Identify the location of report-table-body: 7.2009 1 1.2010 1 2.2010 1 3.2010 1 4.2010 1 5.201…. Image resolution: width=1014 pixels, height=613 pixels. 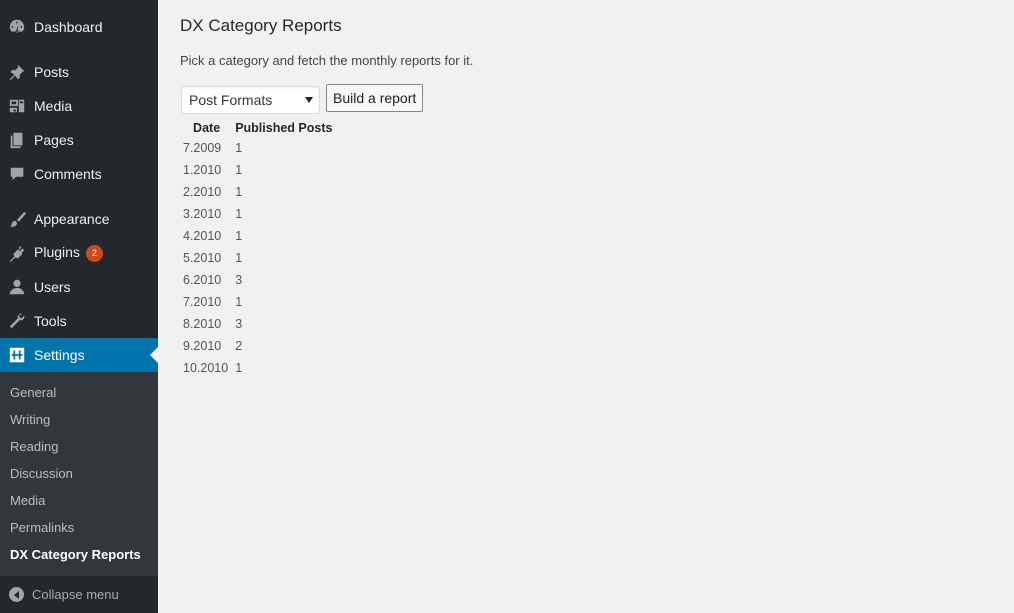
(257, 258).